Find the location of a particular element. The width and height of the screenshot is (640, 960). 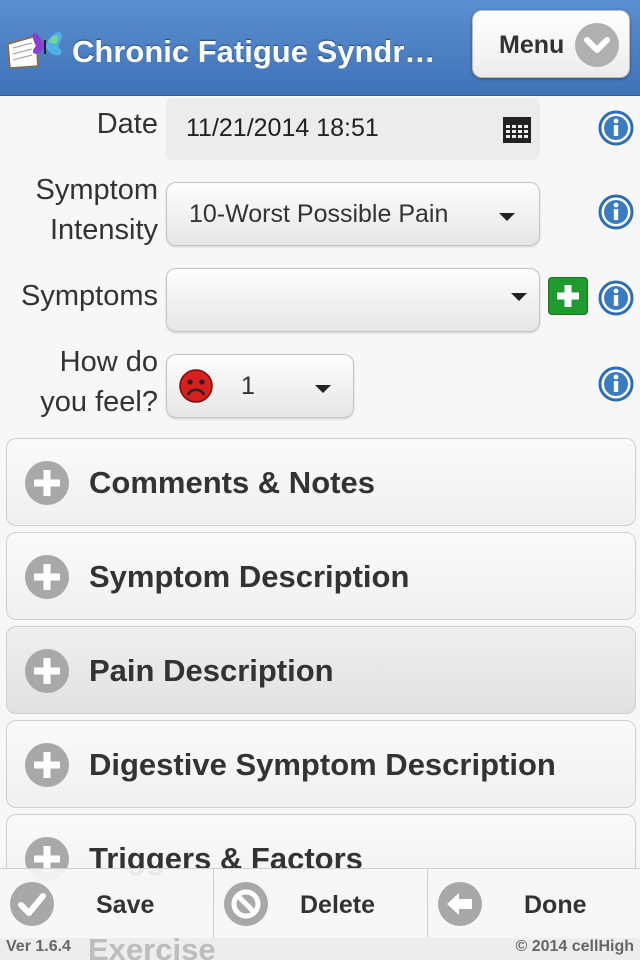

plus-icon is located at coordinates (568, 296).